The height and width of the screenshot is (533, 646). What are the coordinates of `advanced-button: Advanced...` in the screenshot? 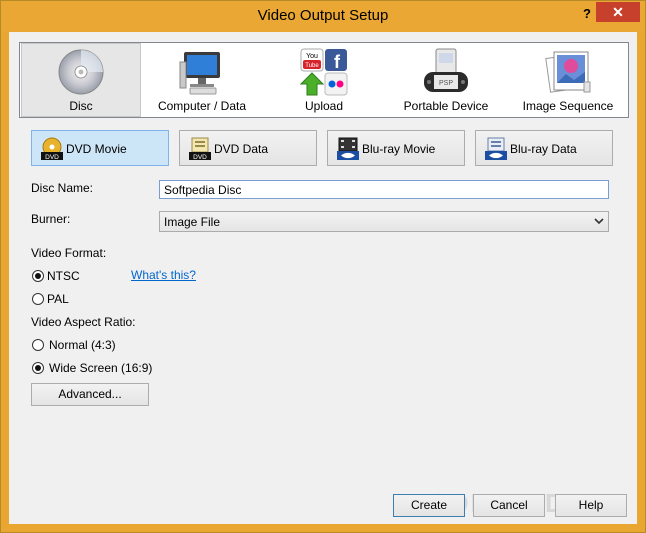 It's located at (90, 394).